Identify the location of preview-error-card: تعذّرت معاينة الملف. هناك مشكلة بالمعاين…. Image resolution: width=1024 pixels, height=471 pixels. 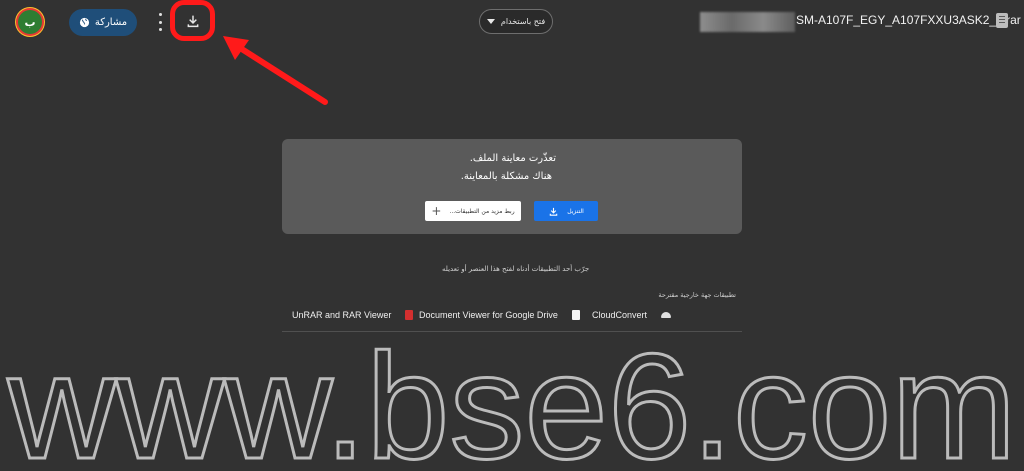
(512, 186).